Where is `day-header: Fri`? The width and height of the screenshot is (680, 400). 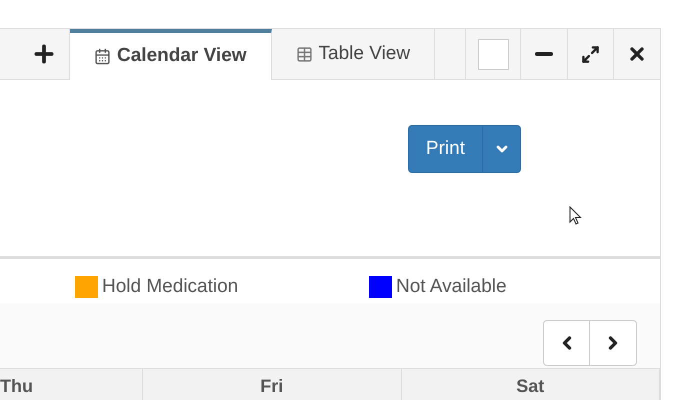 day-header: Fri is located at coordinates (272, 384).